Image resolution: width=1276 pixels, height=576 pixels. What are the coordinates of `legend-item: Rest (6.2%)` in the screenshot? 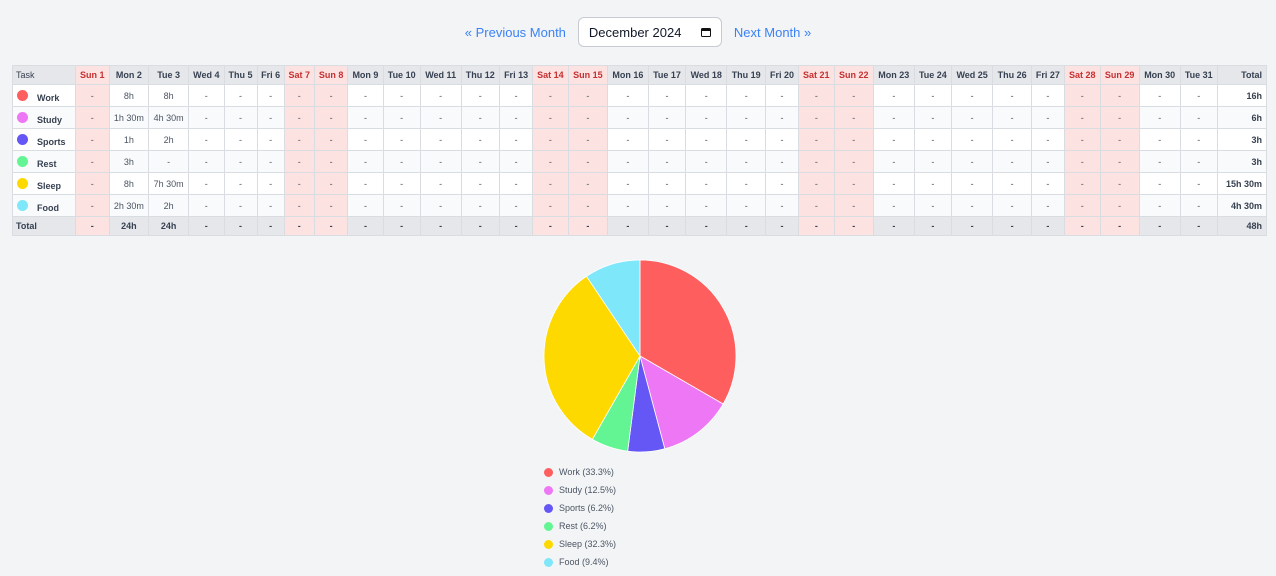 It's located at (580, 526).